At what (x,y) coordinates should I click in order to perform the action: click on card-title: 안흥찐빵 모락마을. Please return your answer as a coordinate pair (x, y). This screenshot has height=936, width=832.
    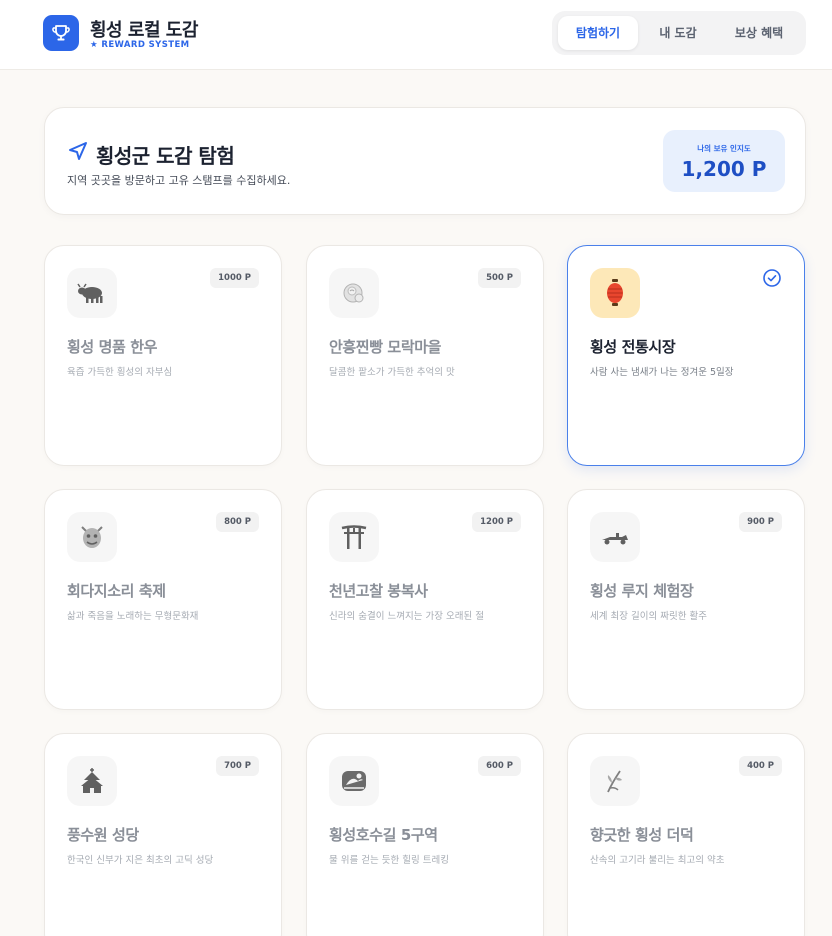
    Looking at the image, I should click on (385, 347).